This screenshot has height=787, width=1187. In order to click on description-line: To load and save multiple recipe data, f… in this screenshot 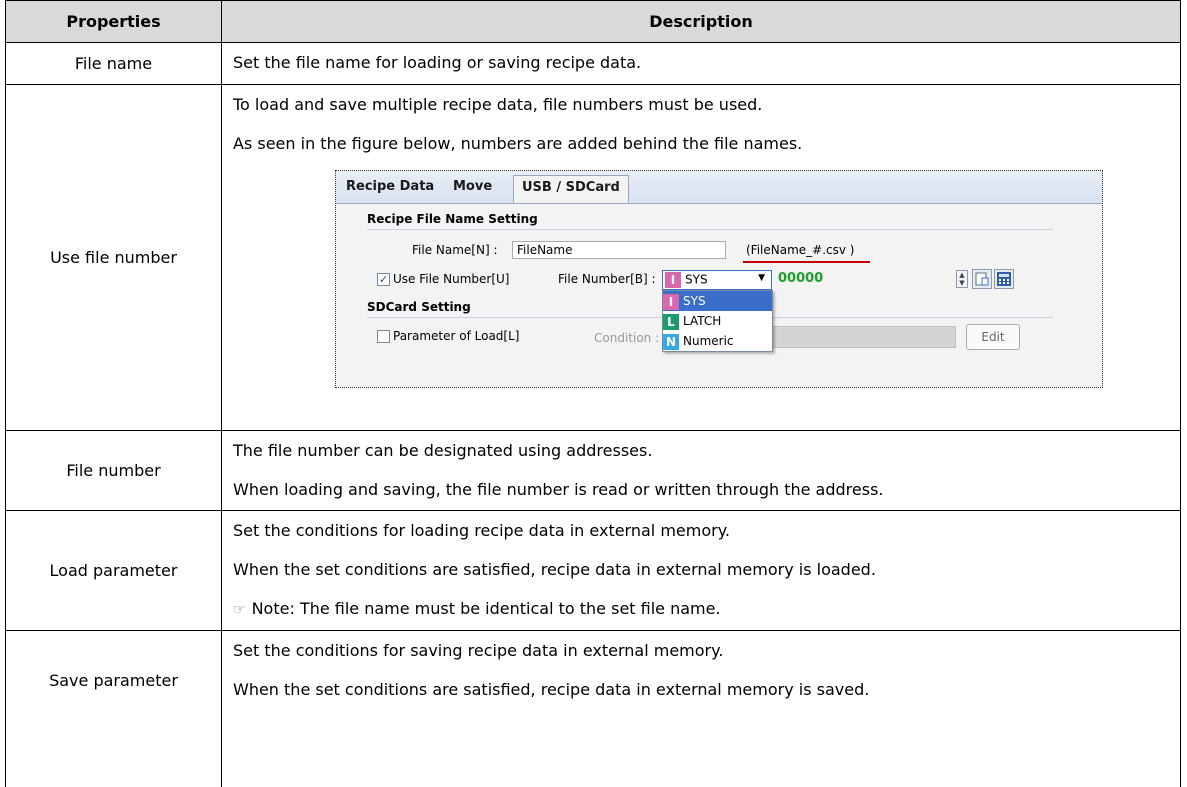, I will do `click(498, 104)`.